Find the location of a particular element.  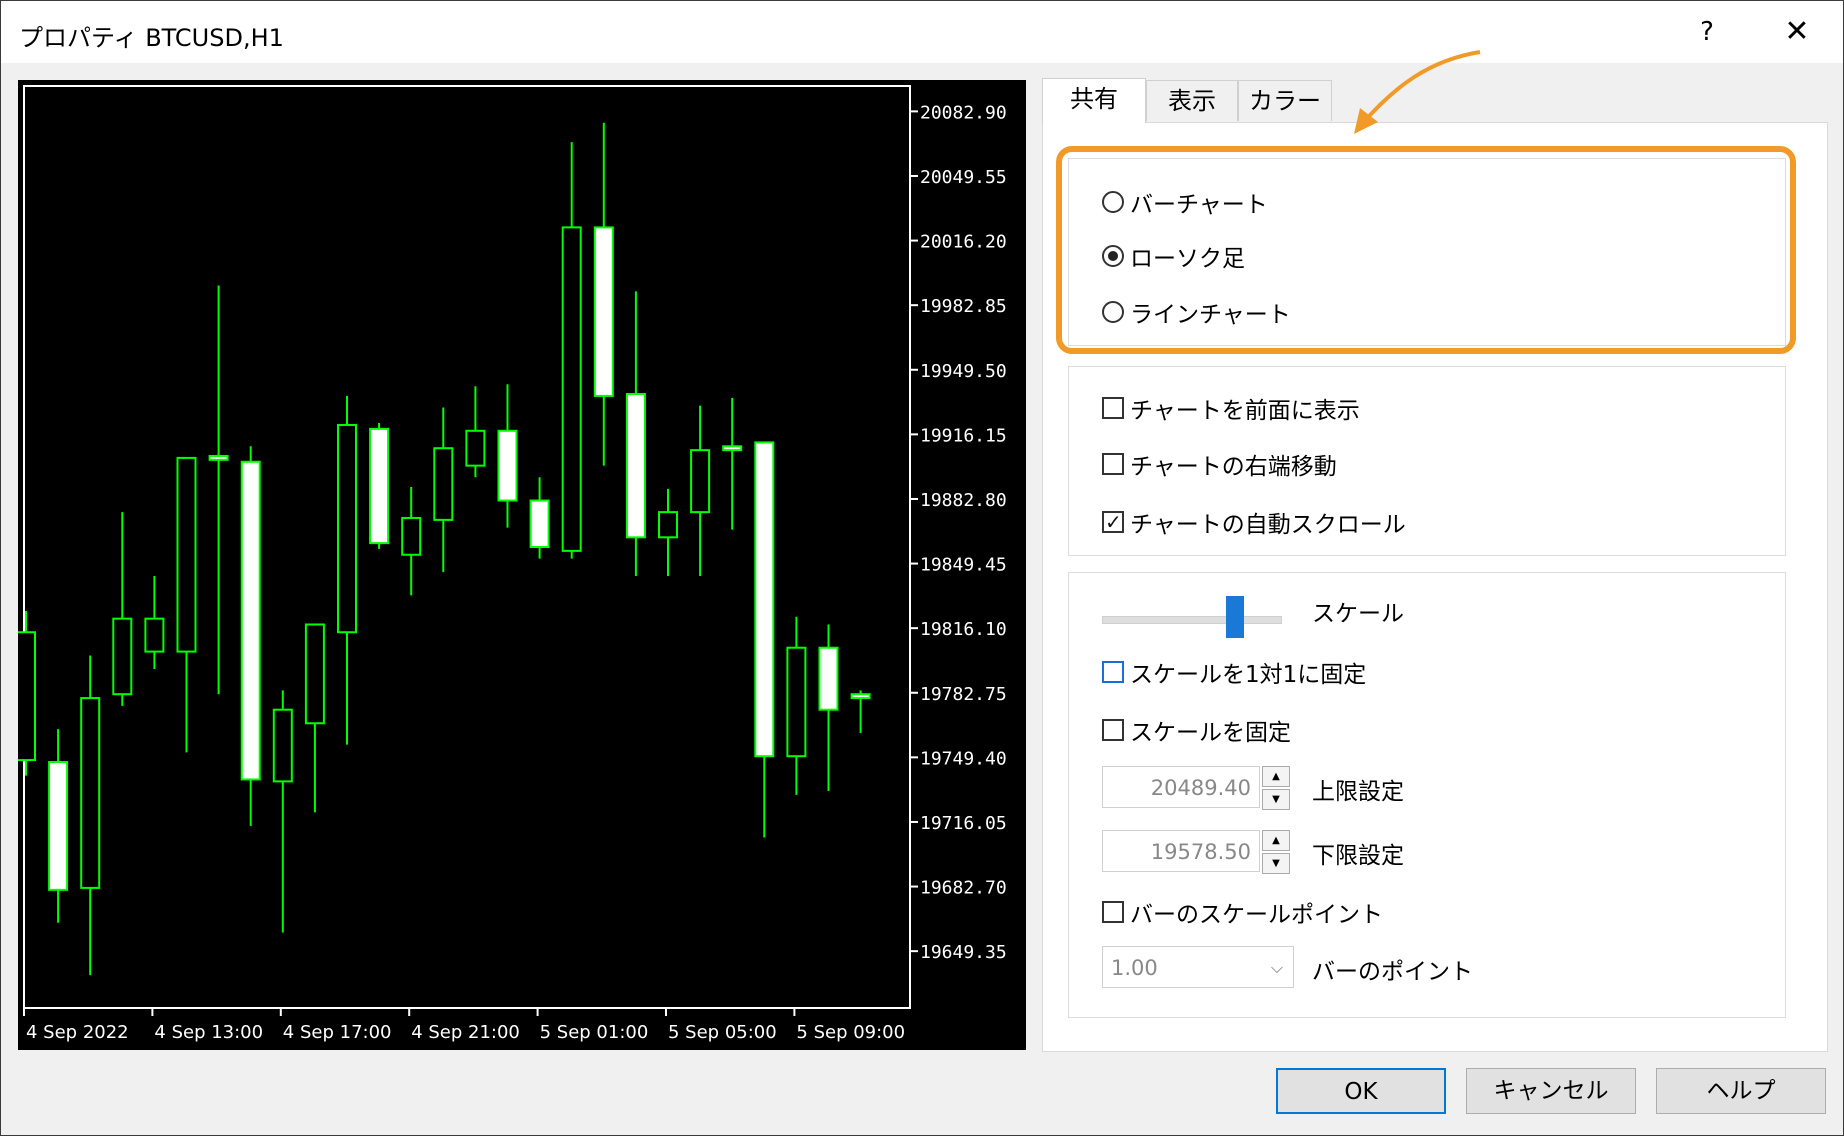

checkbox-chart-foreground-box is located at coordinates (1113, 408).